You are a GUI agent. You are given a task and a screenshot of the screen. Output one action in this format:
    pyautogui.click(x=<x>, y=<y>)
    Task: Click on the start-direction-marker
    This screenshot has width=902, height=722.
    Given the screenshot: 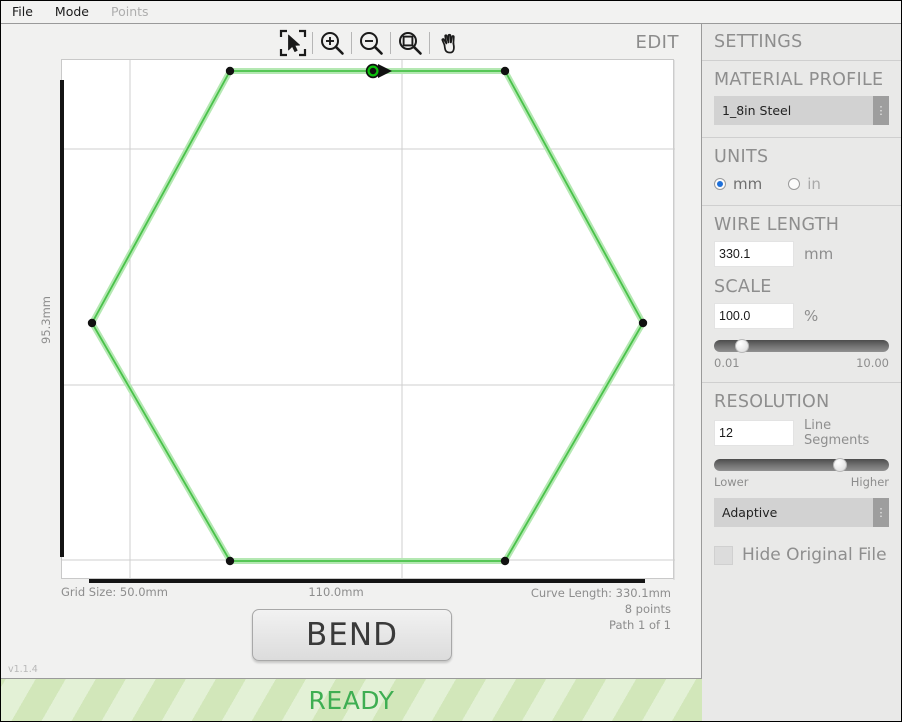 What is the action you would take?
    pyautogui.click(x=378, y=71)
    